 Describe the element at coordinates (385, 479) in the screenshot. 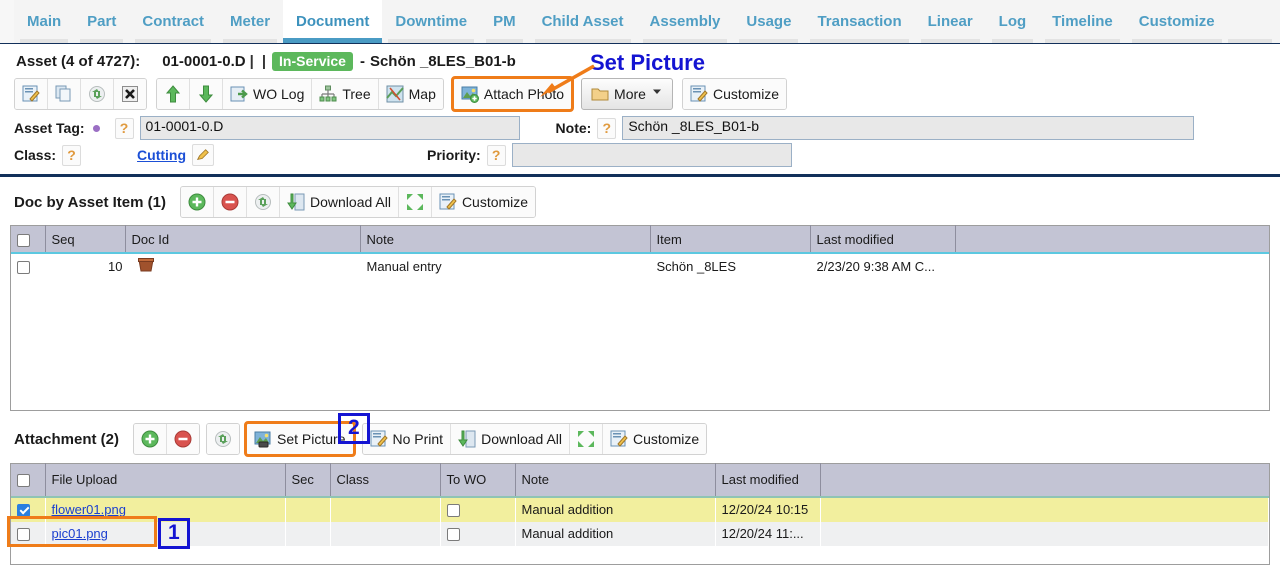

I see `attachment-col-class: Class` at that location.